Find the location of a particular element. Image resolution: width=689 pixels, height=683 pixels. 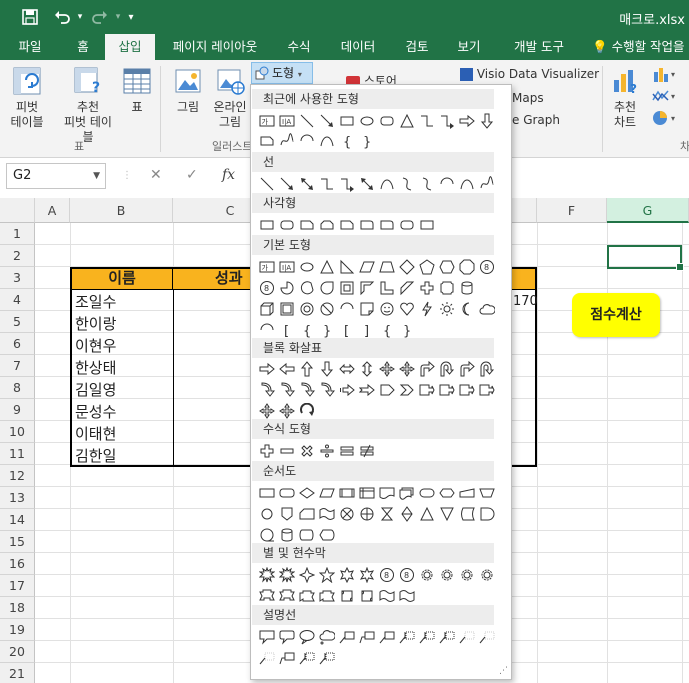

select-all-corner is located at coordinates (17, 210).